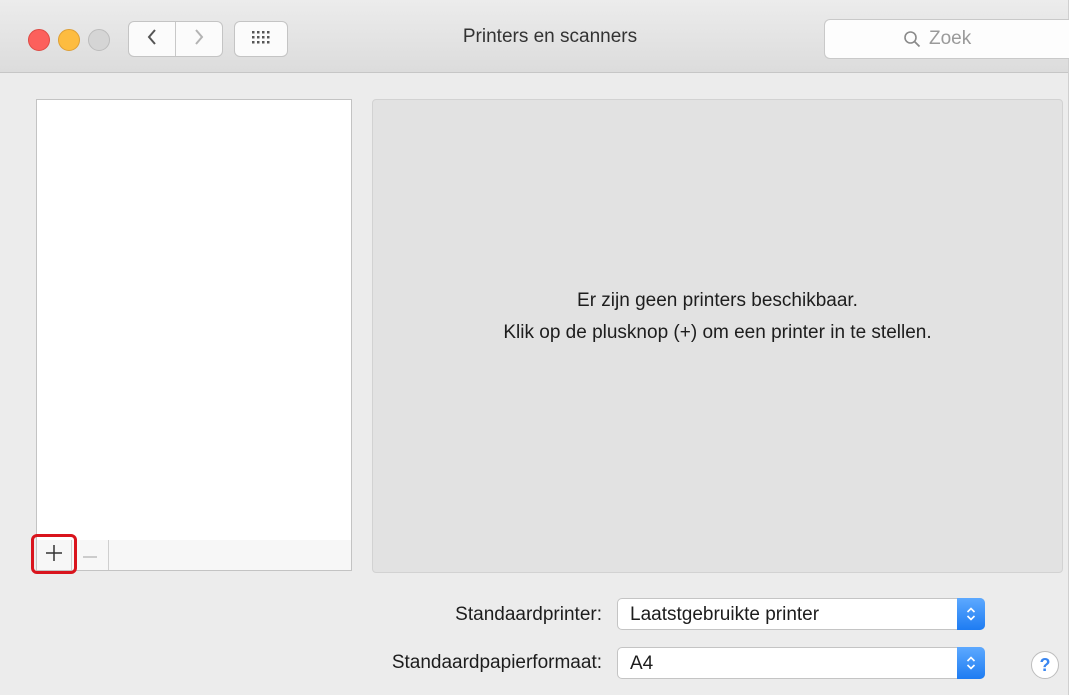 The image size is (1077, 695). I want to click on window-title: Printers en scanners, so click(550, 36).